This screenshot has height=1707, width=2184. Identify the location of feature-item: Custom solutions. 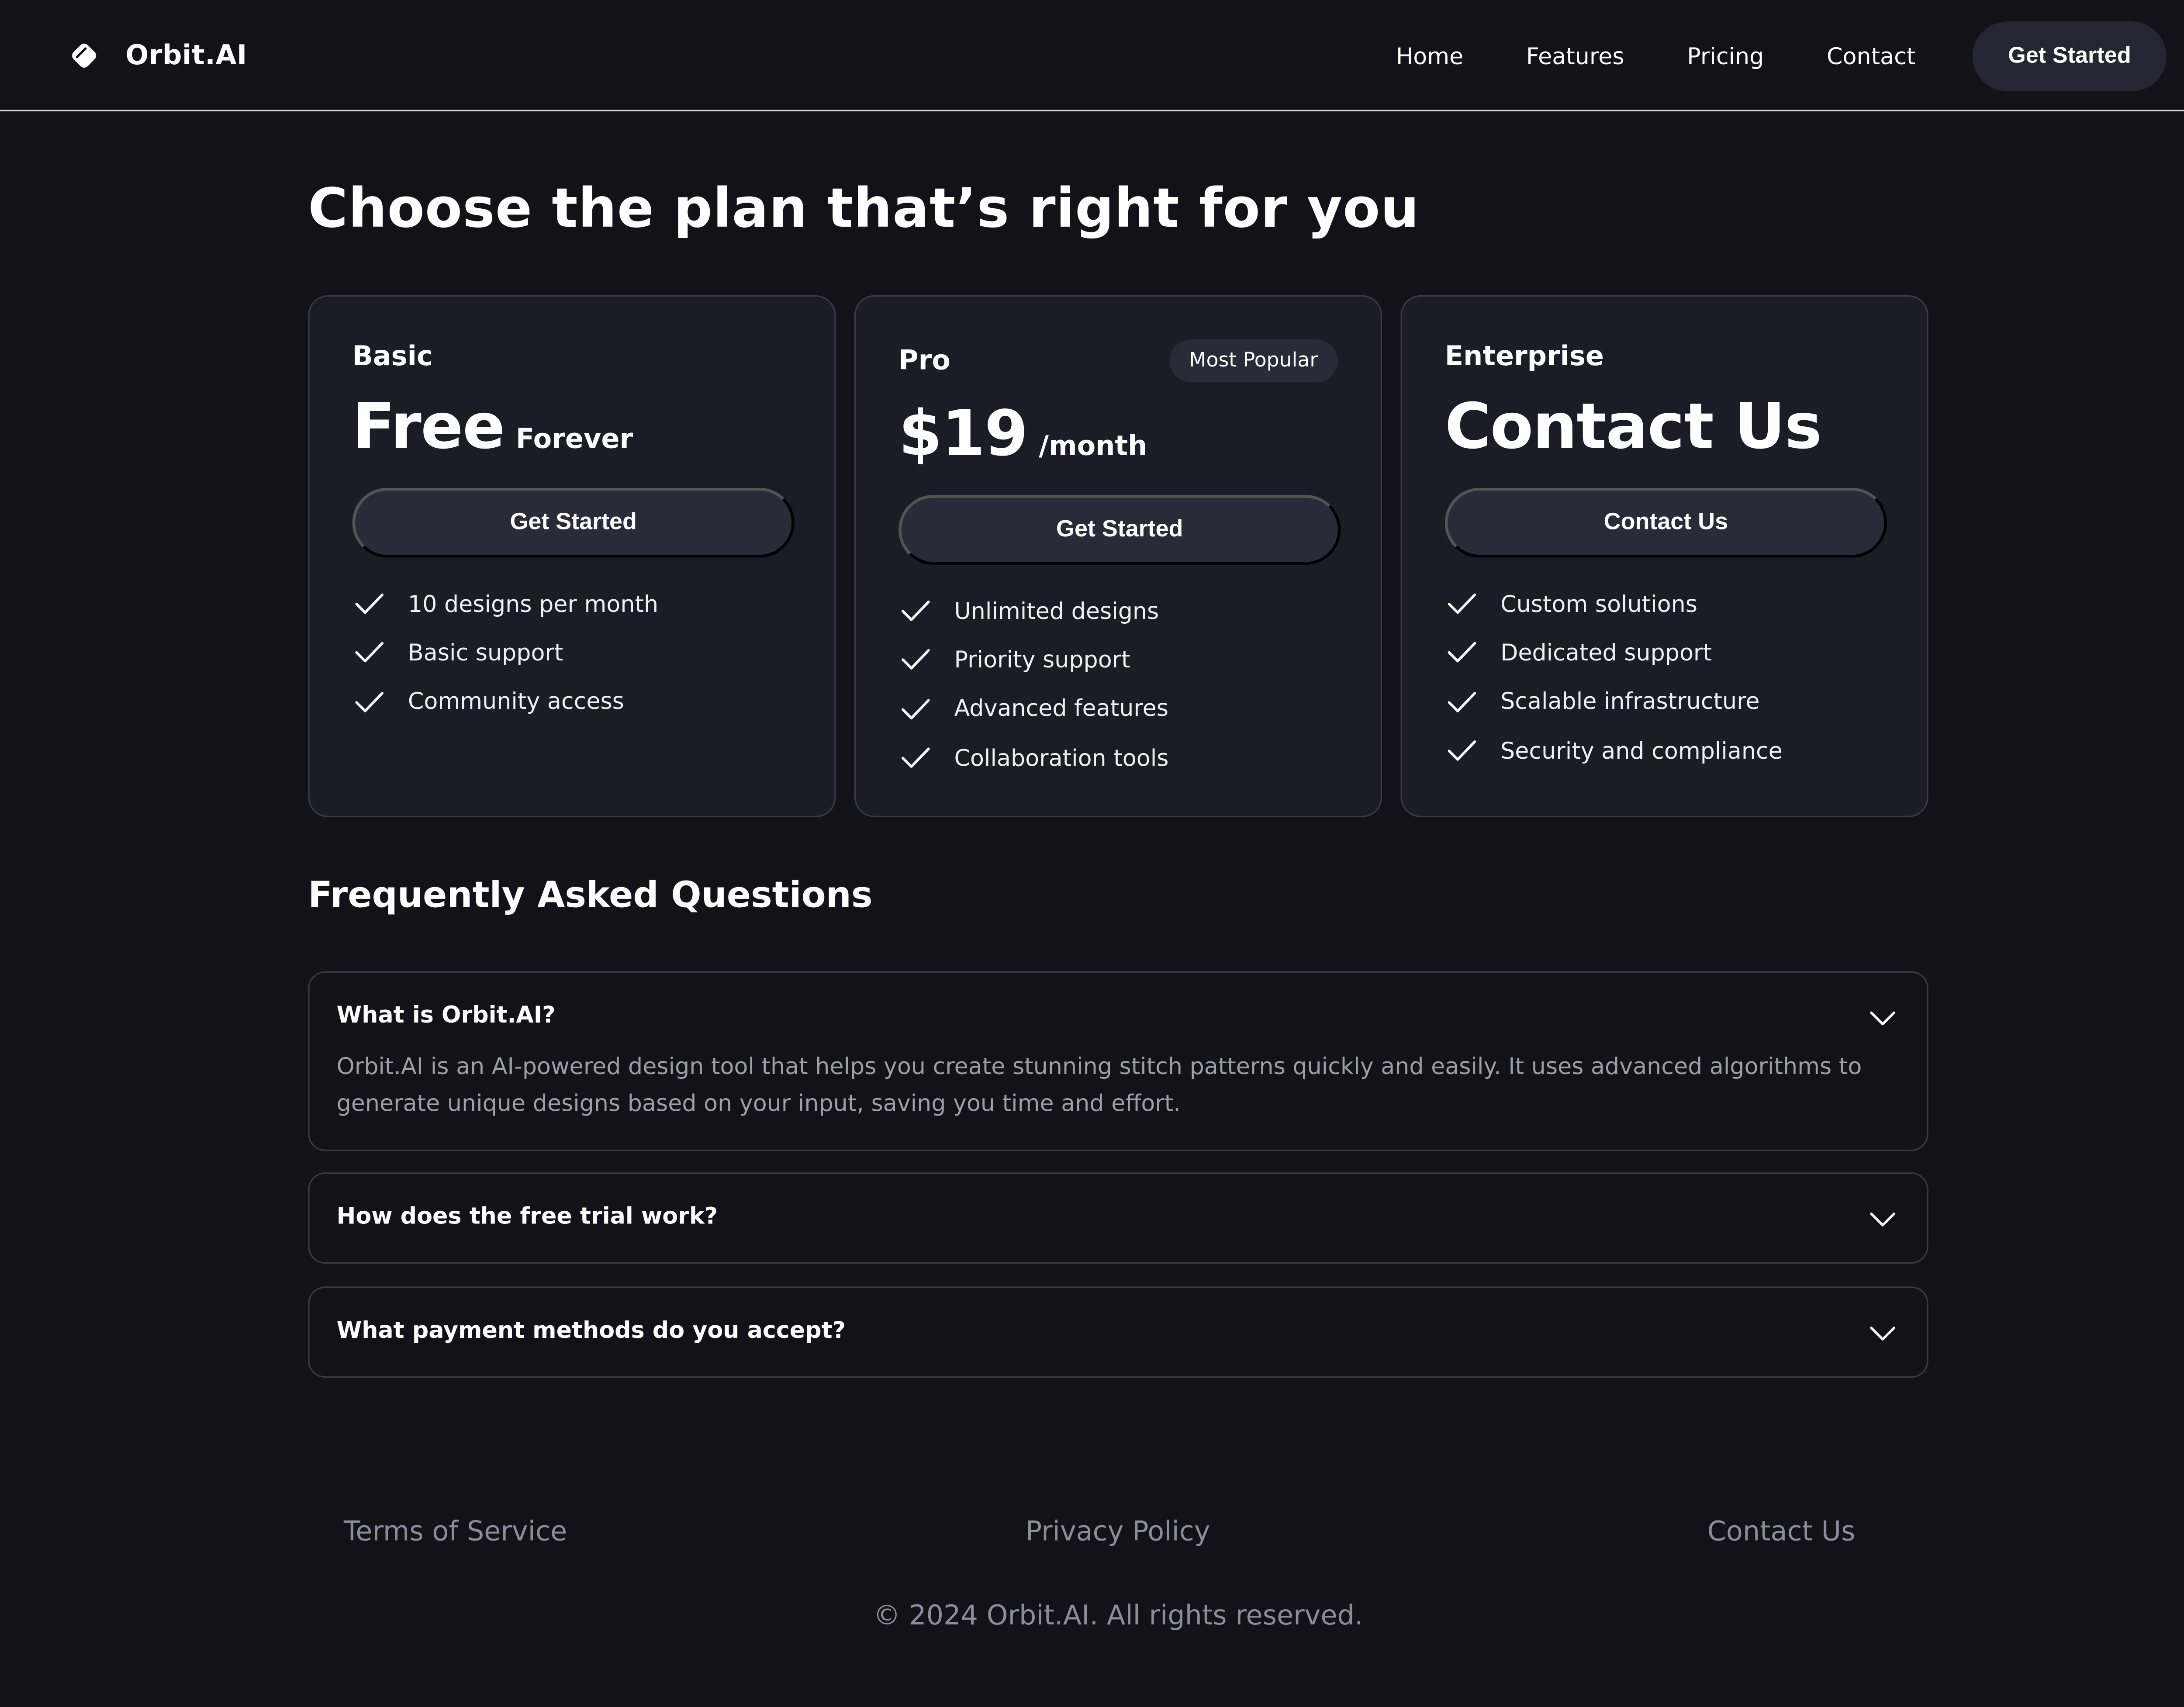
(1614, 603).